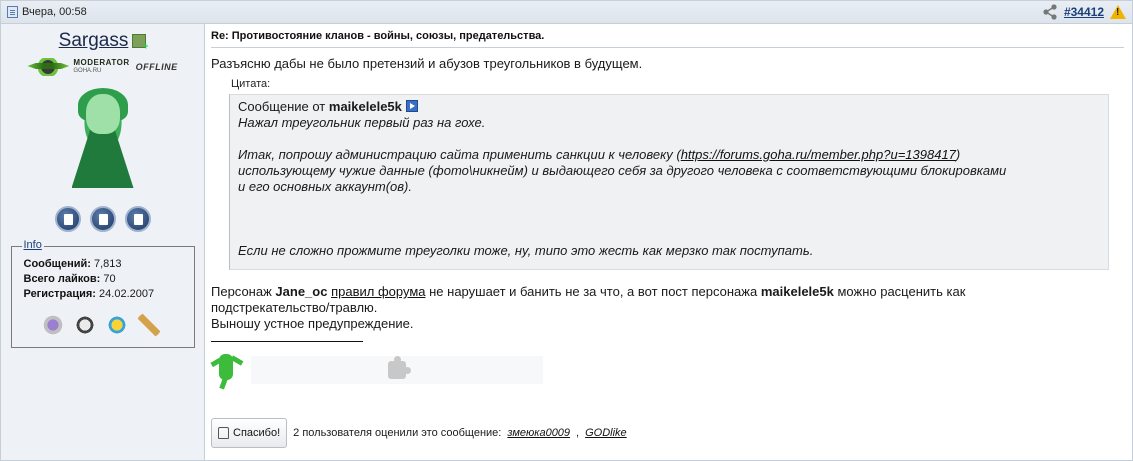 The height and width of the screenshot is (461, 1133). I want to click on messages-label: Сообщений:, so click(57, 264).